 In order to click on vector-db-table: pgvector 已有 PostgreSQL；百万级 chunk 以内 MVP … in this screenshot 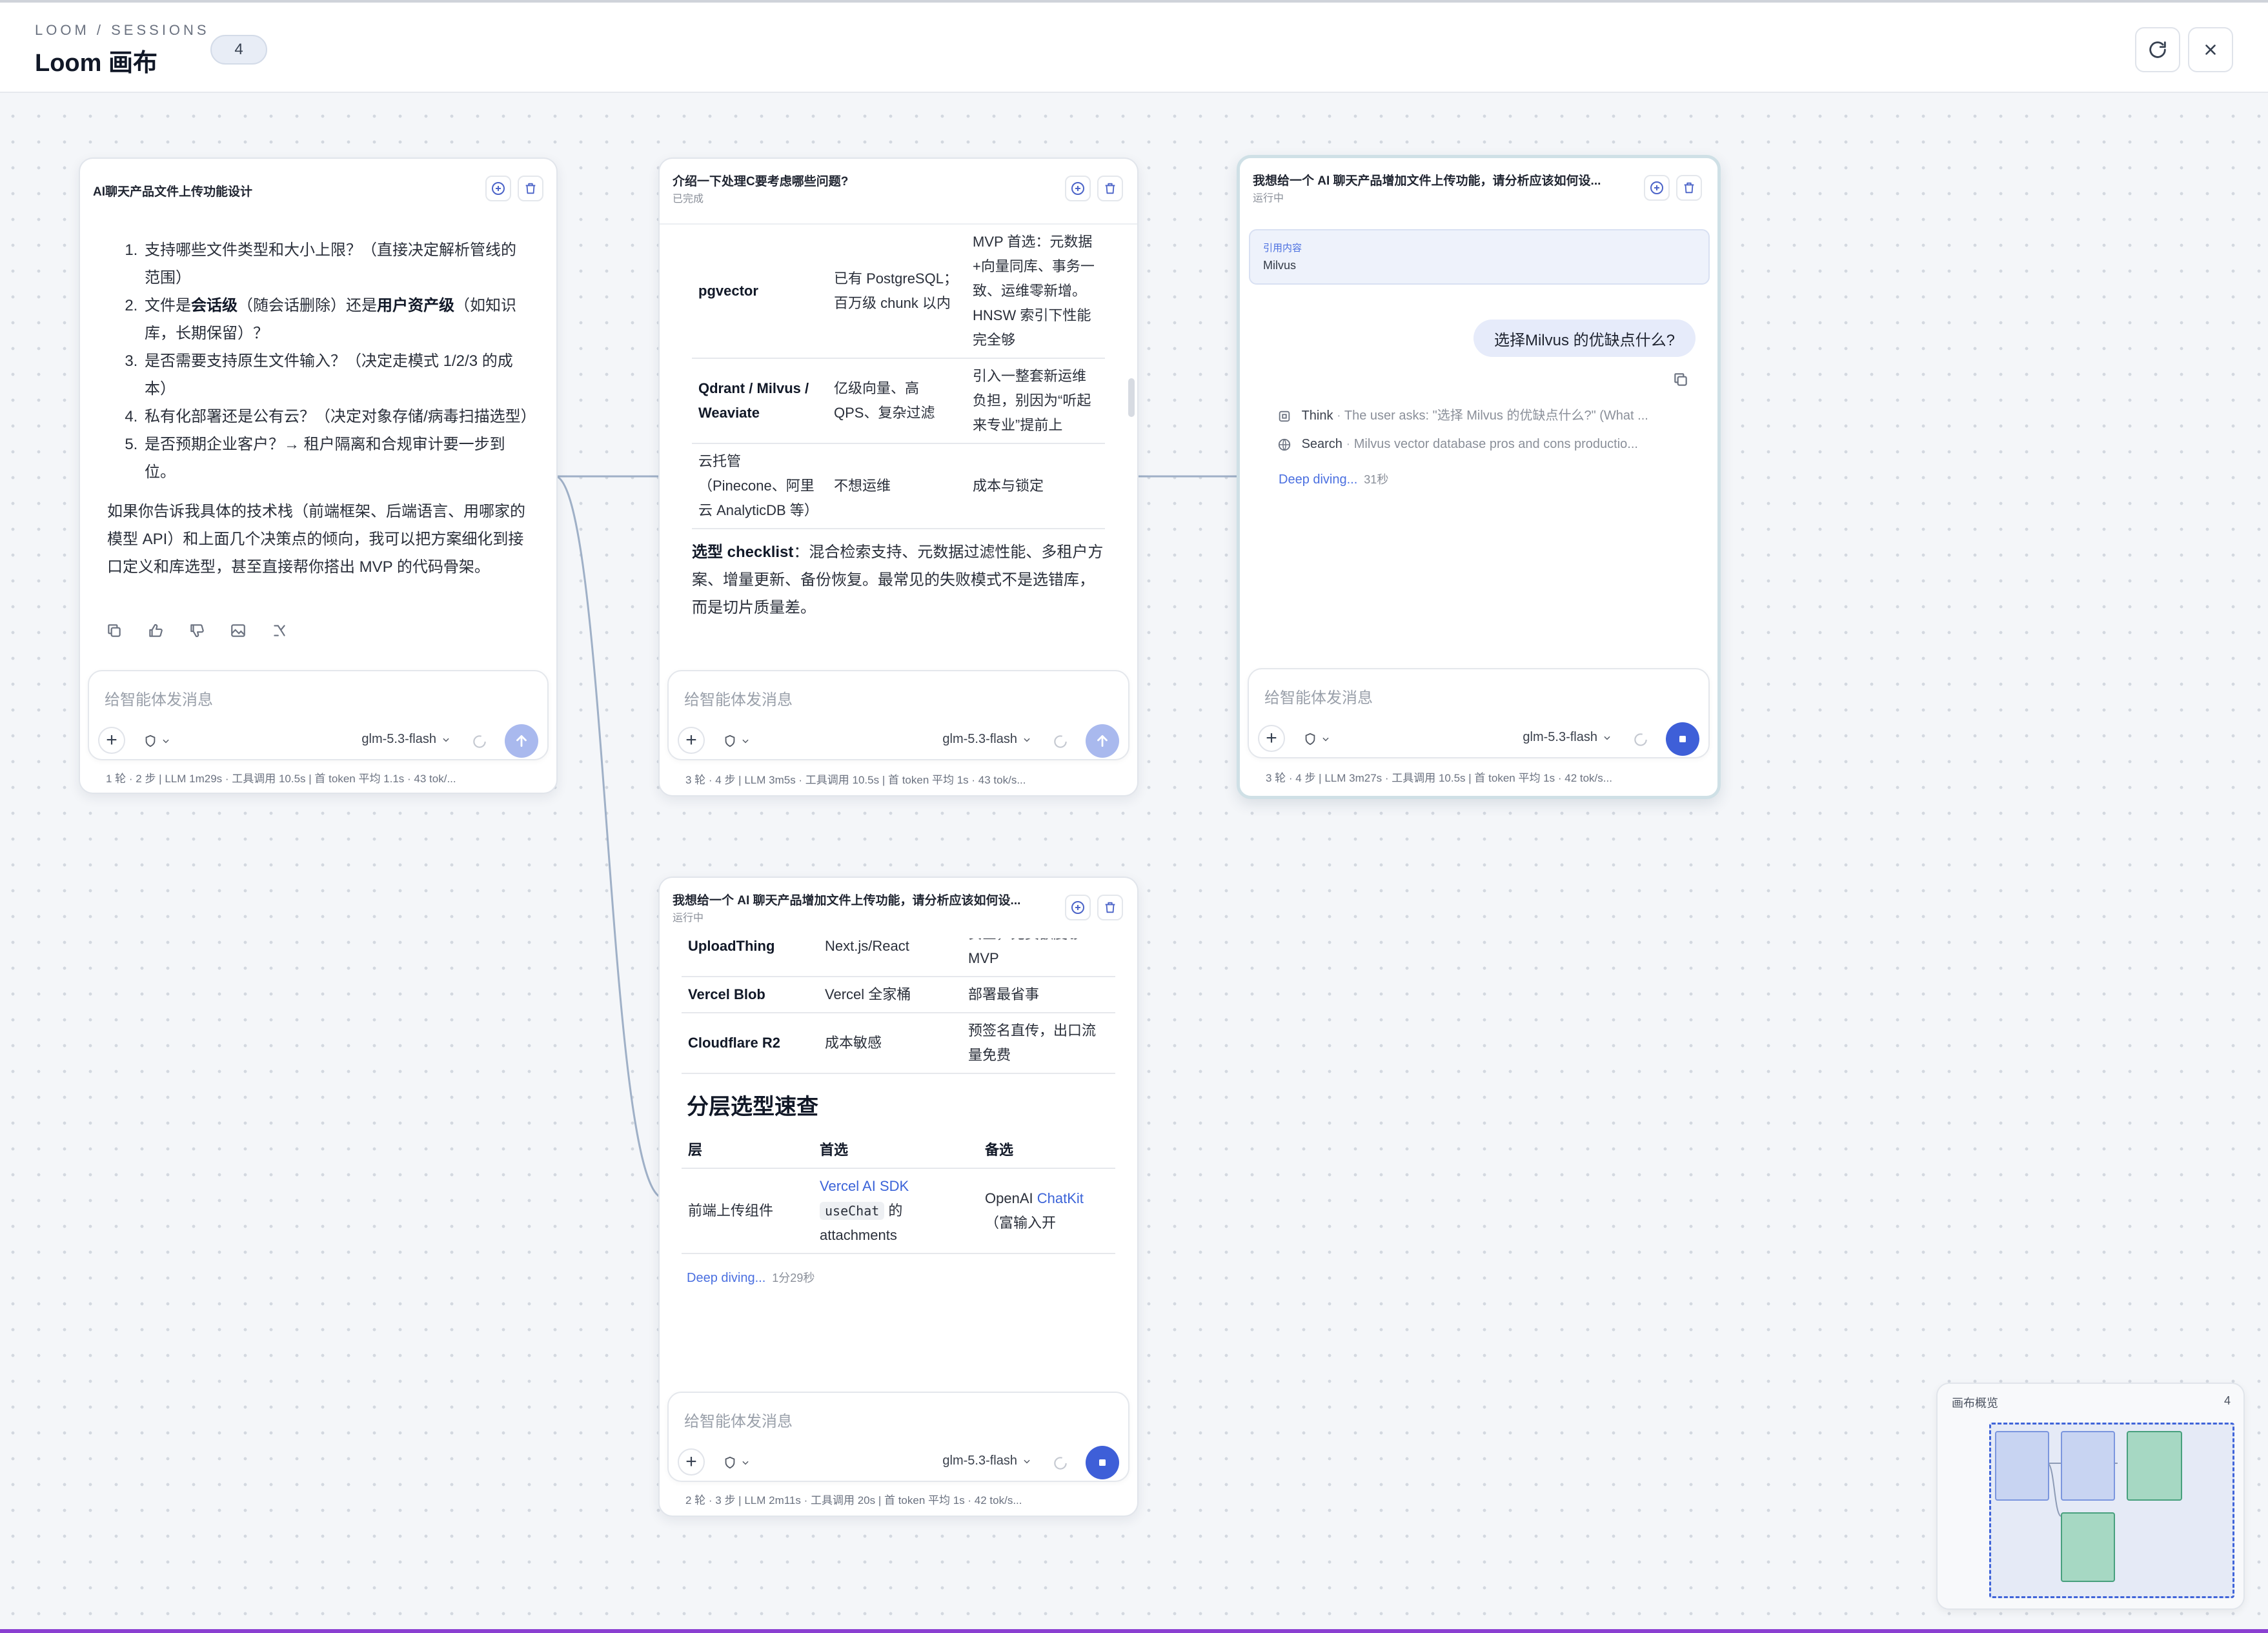, I will do `click(898, 377)`.